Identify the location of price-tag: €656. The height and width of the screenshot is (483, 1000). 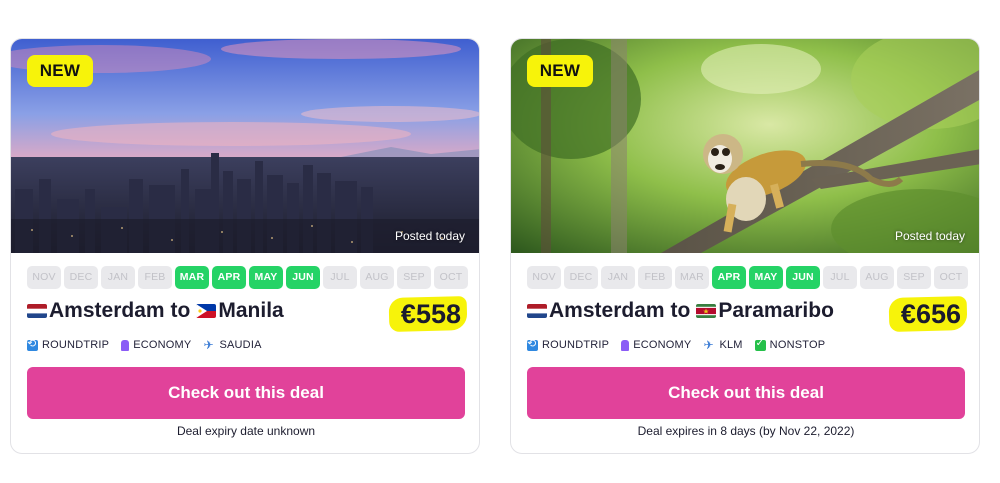
(928, 314).